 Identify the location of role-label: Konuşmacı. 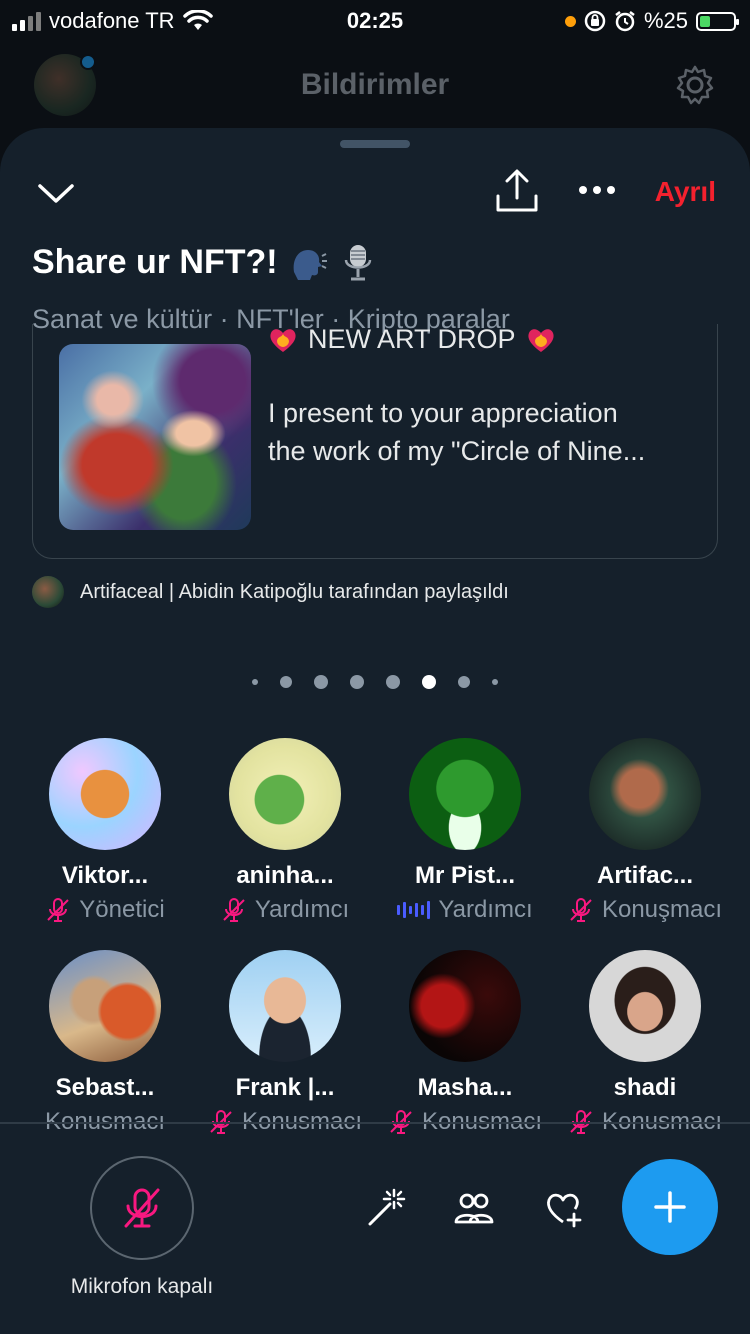
(662, 909).